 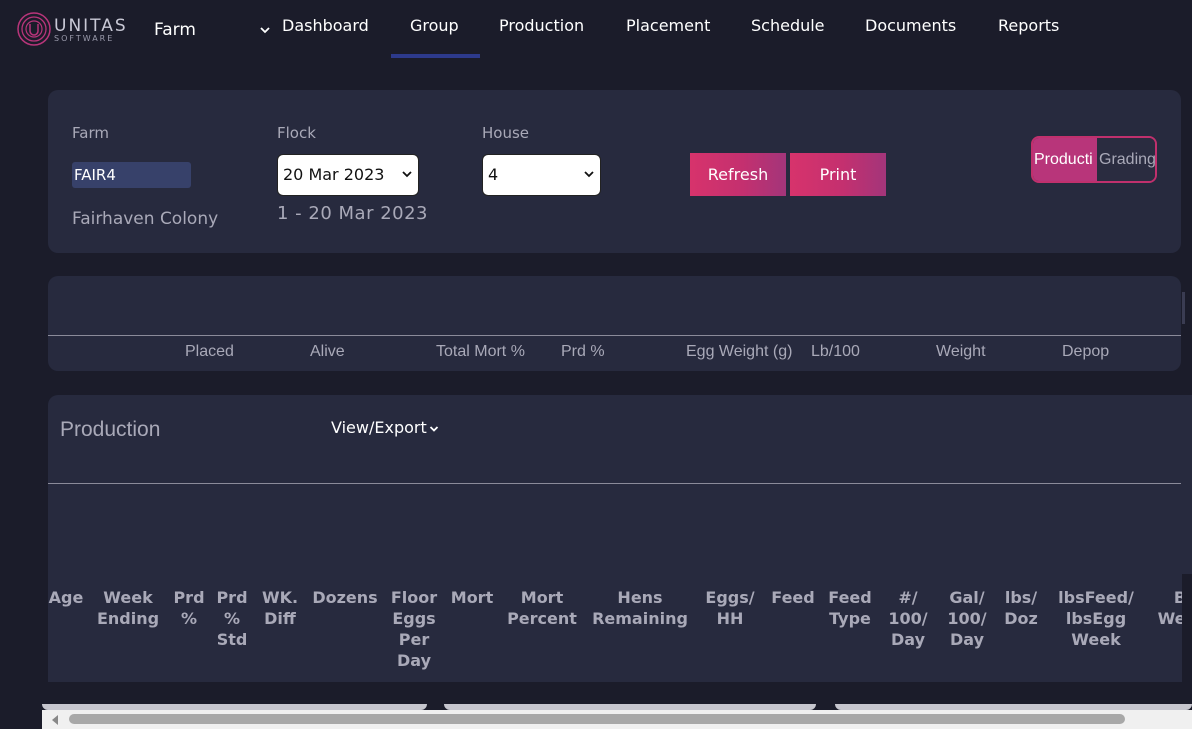 I want to click on horizontal-scrollbar, so click(x=617, y=716).